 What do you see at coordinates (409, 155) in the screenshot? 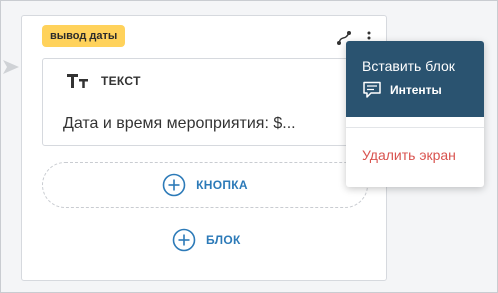
I see `menu-item-delete-screen: Удалить экран` at bounding box center [409, 155].